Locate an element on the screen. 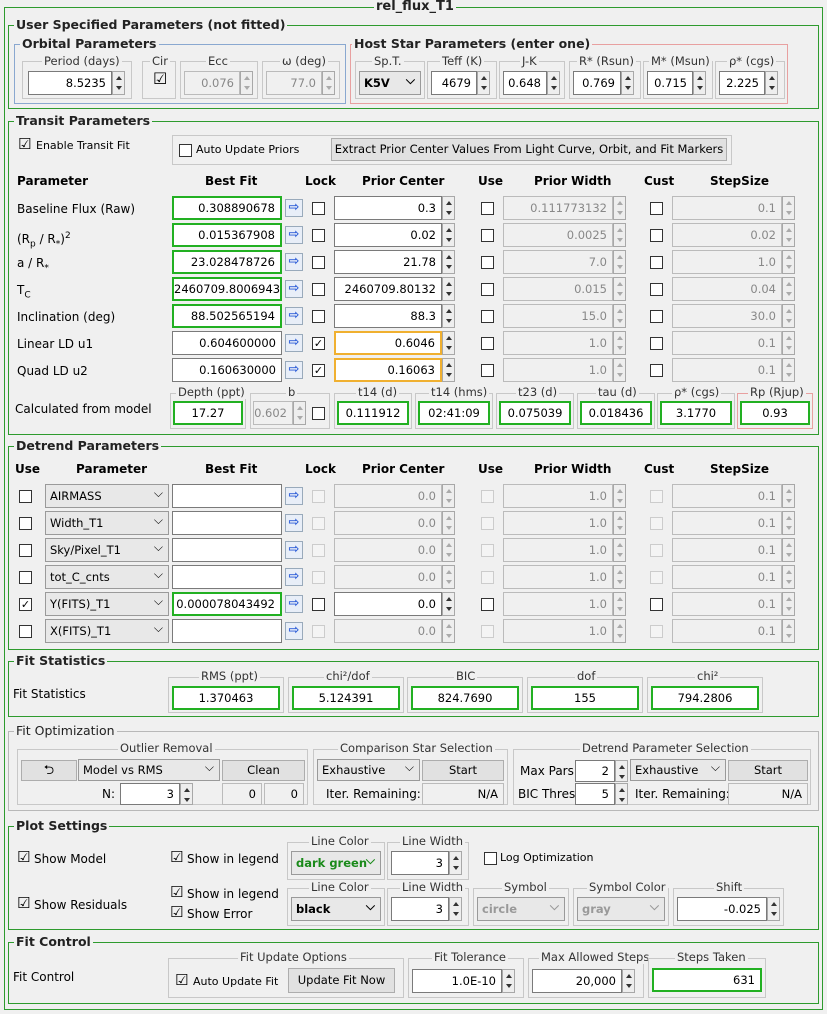 This screenshot has width=827, height=1014. period-spinner is located at coordinates (118, 83).